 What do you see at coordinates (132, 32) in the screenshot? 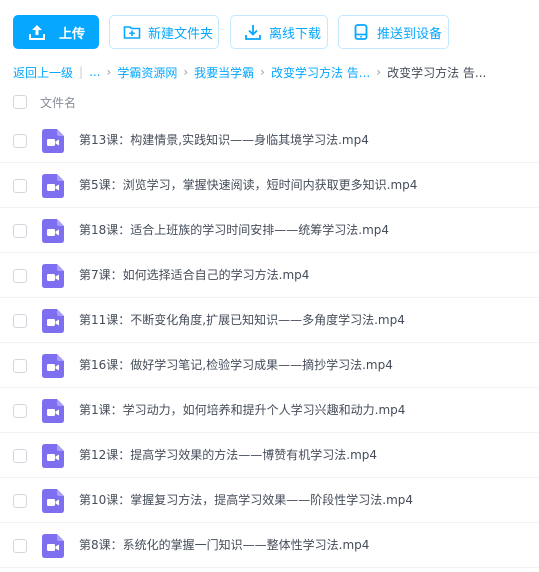
I see `folder-plus-icon` at bounding box center [132, 32].